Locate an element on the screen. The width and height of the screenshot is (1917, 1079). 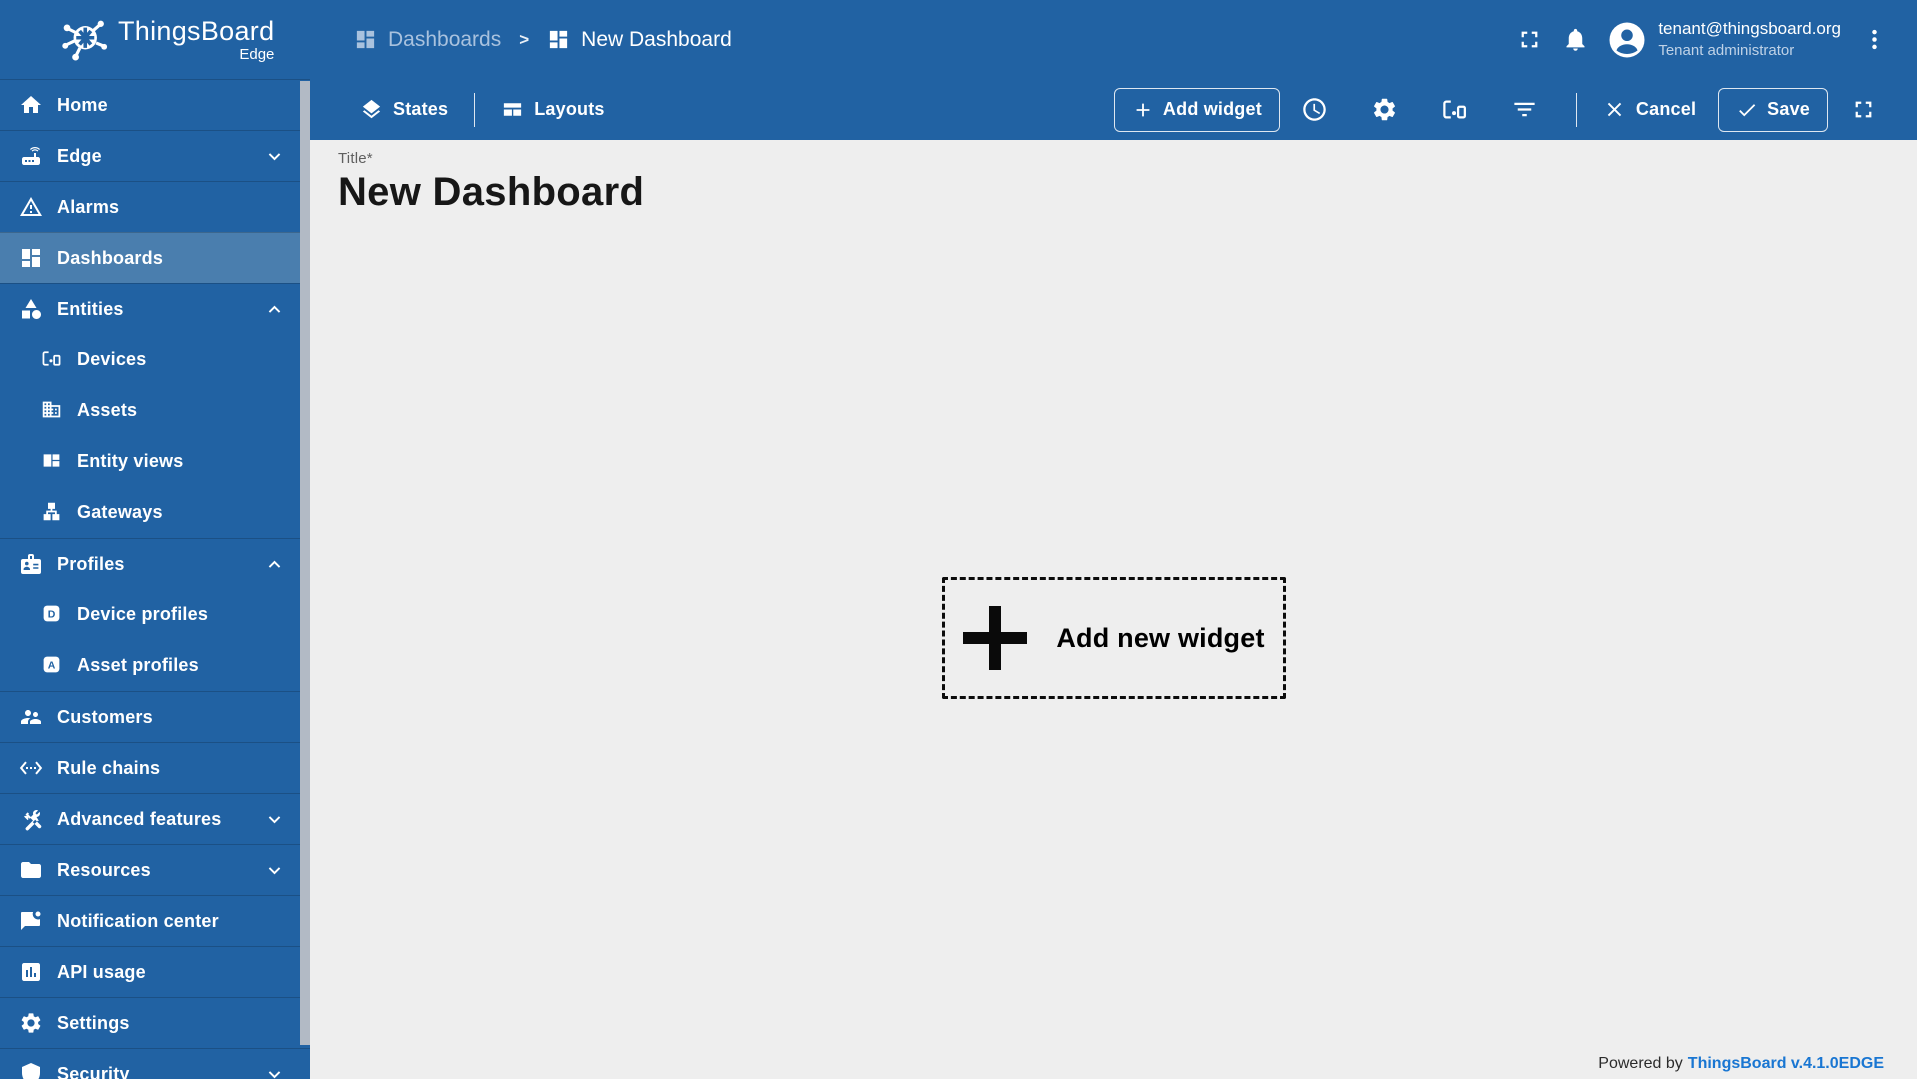
sidebar-item-label: Dashboards is located at coordinates (110, 257).